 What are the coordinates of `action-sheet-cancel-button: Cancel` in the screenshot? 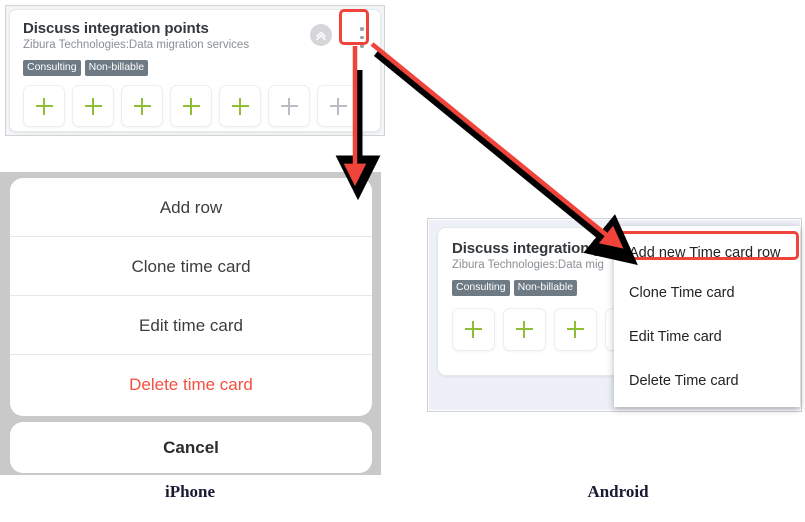 It's located at (191, 447).